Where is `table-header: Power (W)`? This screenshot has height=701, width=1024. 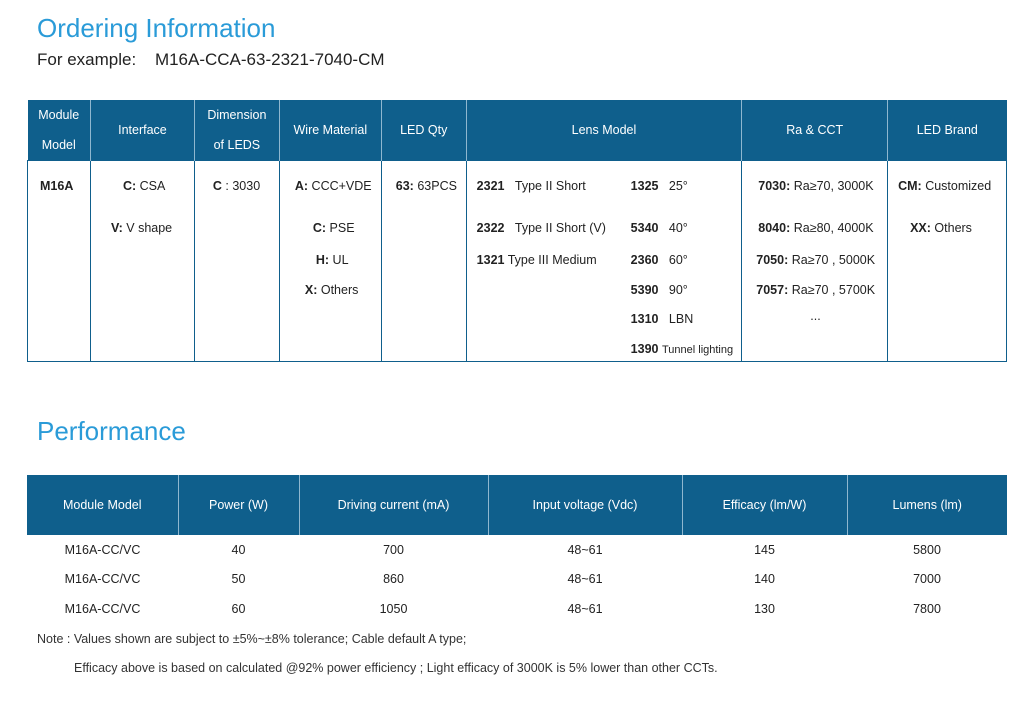
table-header: Power (W) is located at coordinates (238, 505).